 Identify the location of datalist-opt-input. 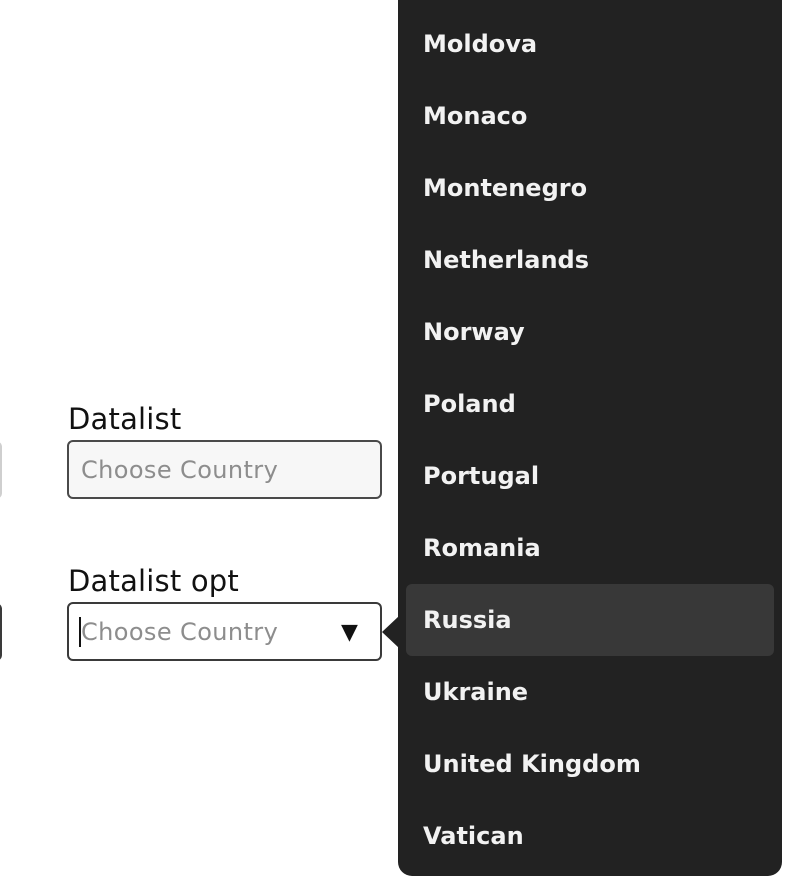
(224, 631).